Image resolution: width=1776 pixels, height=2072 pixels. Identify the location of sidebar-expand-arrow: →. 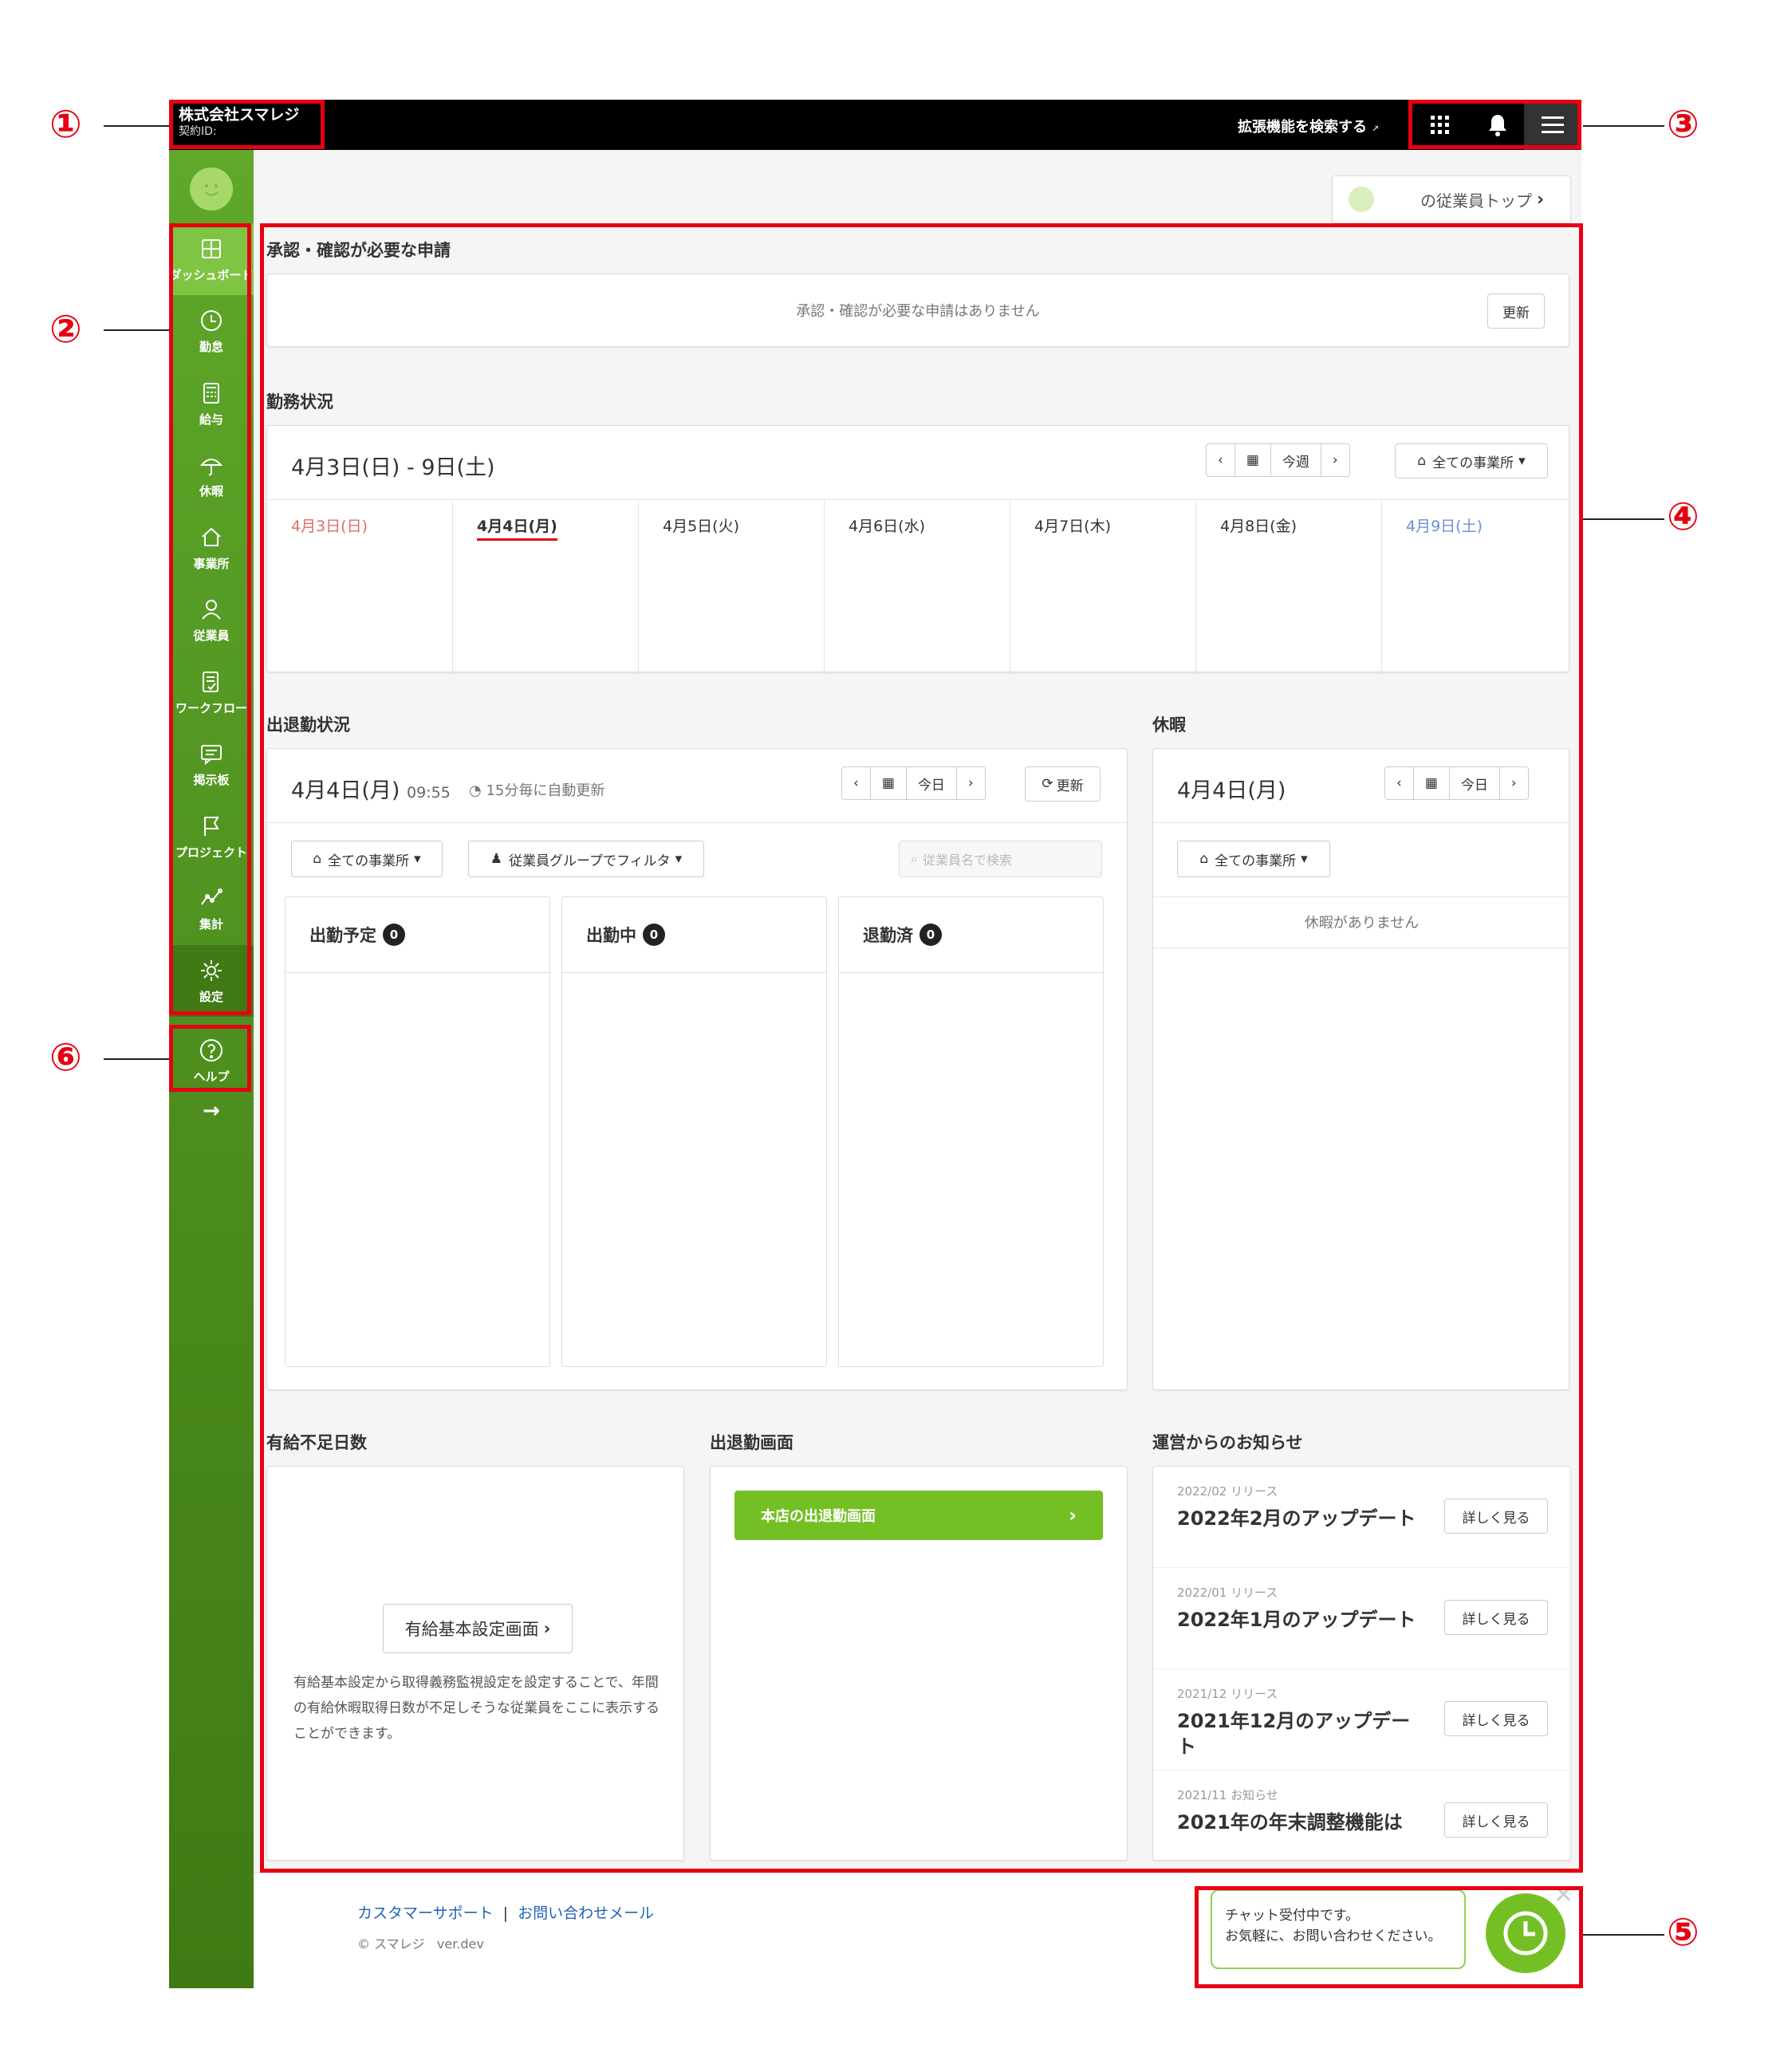
(211, 1111).